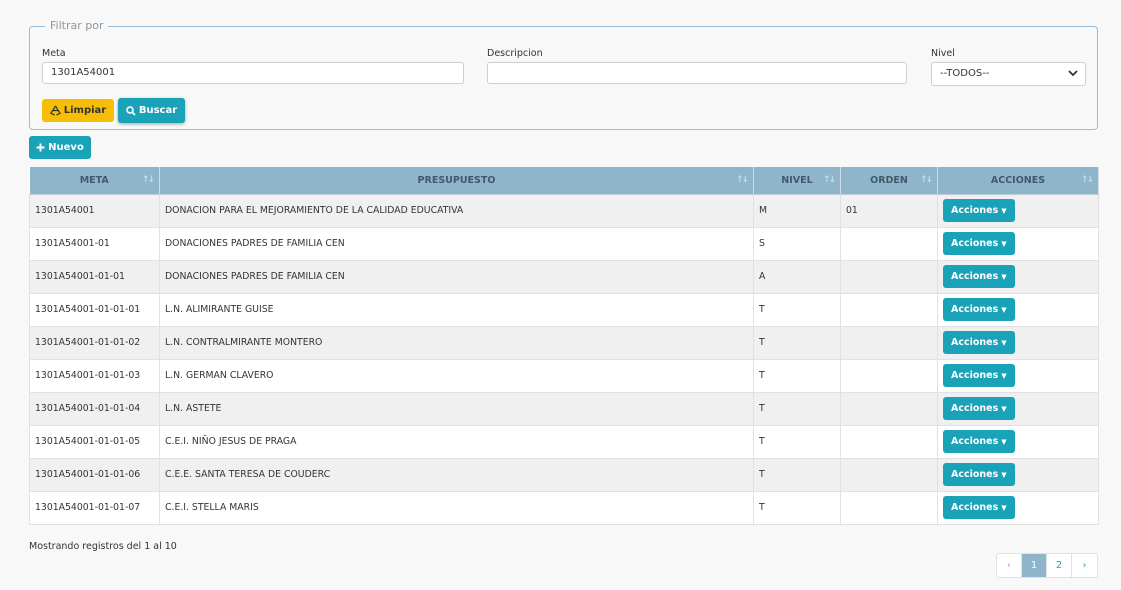  Describe the element at coordinates (1084, 565) in the screenshot. I see `pagination-next-button: ›` at that location.